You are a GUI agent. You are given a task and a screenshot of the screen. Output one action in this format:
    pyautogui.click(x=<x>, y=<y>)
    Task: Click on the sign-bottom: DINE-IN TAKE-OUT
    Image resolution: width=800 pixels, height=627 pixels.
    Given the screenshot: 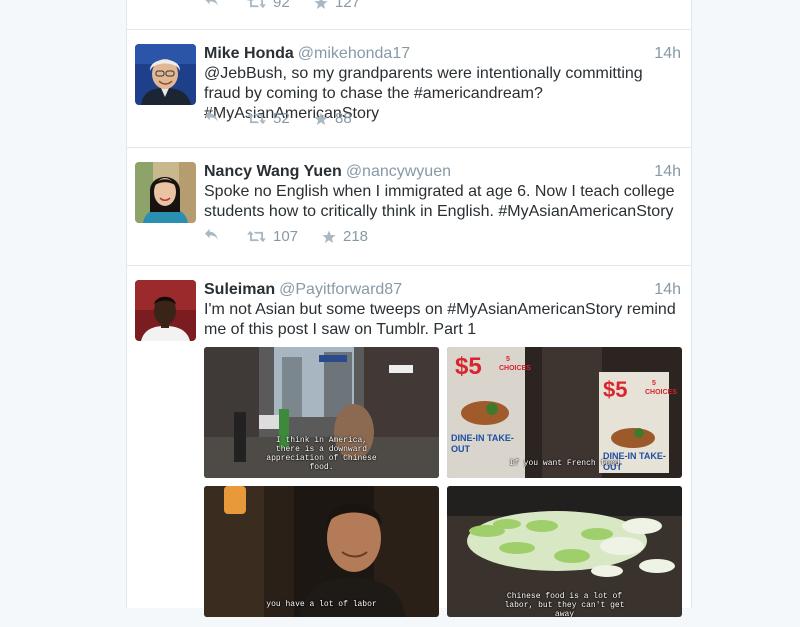 What is the action you would take?
    pyautogui.click(x=482, y=443)
    